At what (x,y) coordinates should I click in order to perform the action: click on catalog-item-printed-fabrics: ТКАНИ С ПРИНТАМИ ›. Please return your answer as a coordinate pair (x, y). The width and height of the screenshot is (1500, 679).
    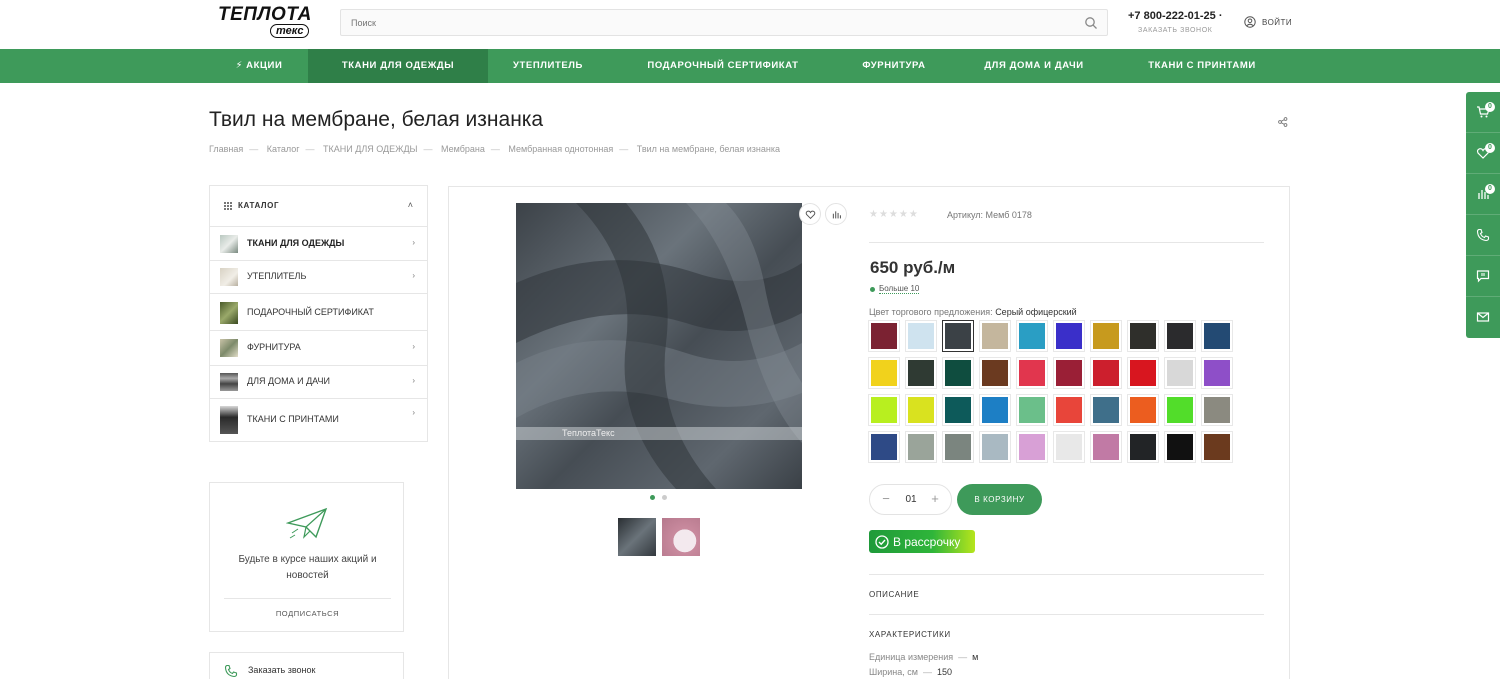
    Looking at the image, I should click on (318, 420).